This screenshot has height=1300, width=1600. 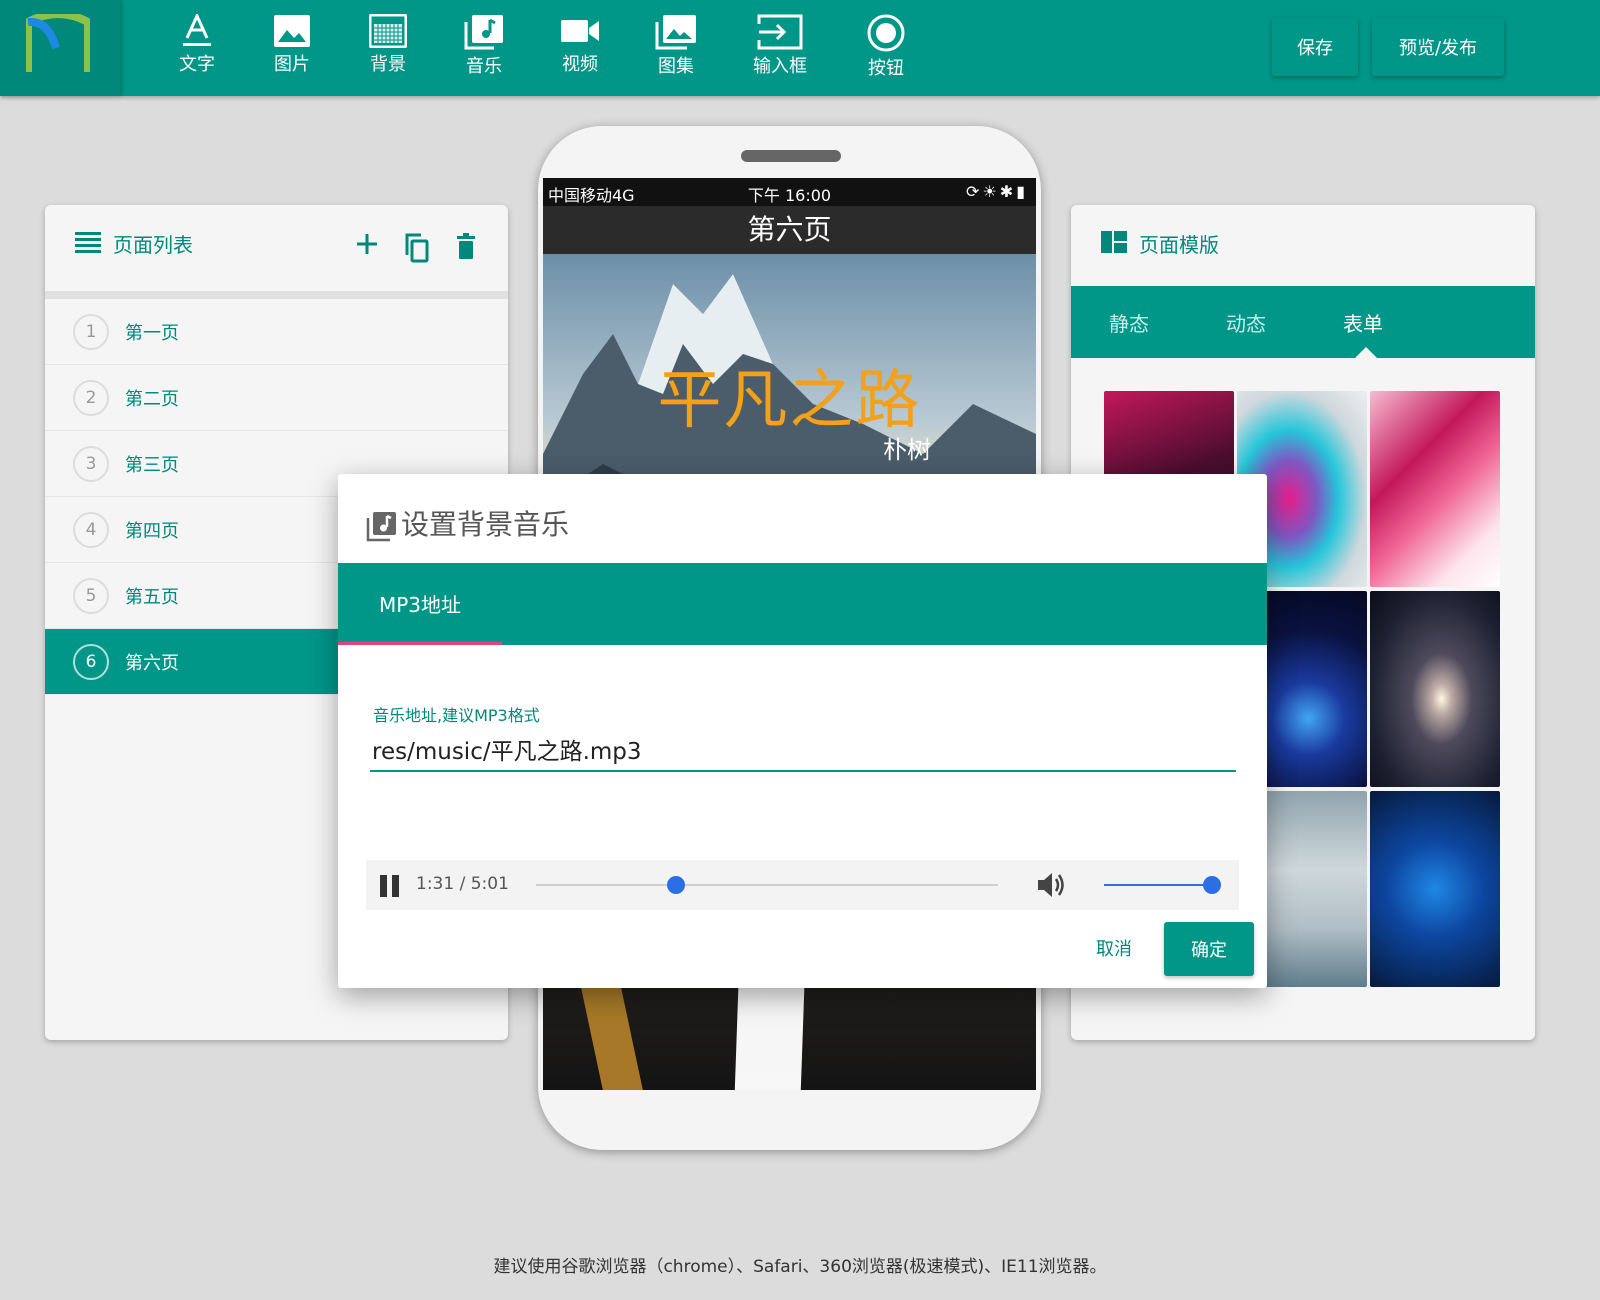 I want to click on list-icon, so click(x=88, y=242).